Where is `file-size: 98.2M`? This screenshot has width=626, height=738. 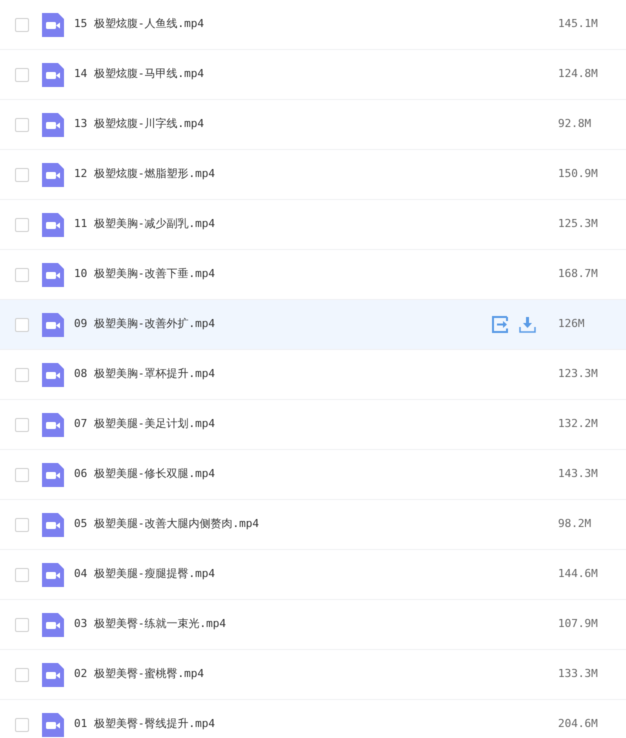
file-size: 98.2M is located at coordinates (575, 524).